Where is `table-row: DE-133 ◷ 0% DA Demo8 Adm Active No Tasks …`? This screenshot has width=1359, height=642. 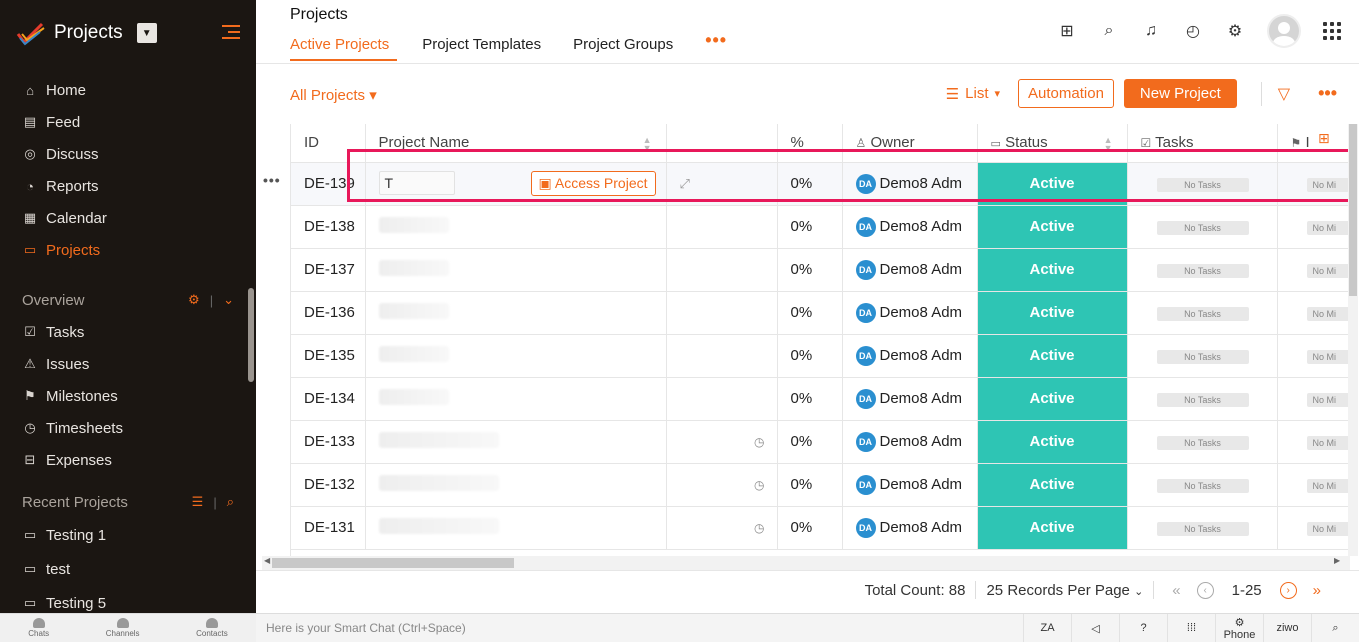 table-row: DE-133 ◷ 0% DA Demo8 Adm Active No Tasks … is located at coordinates (820, 442).